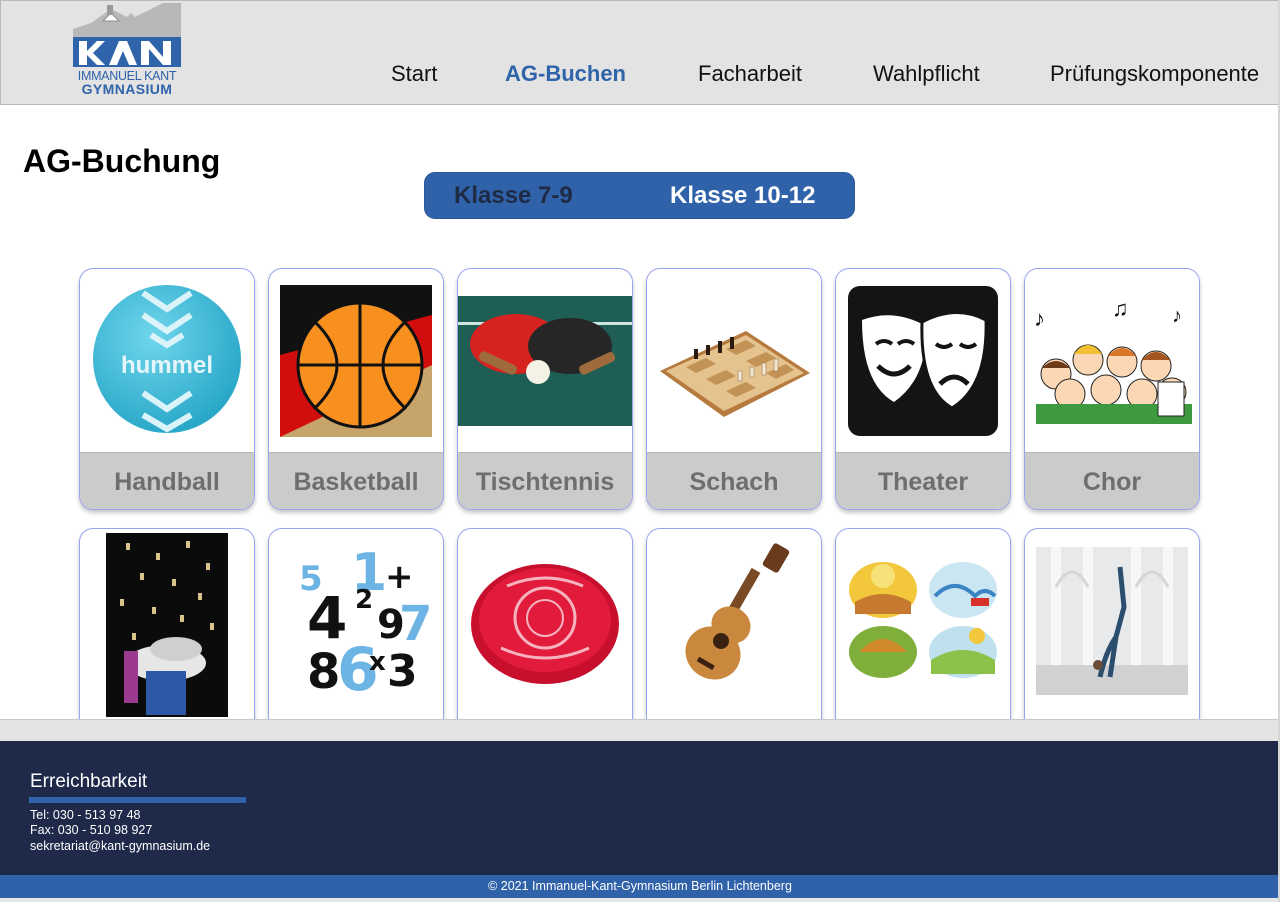 This screenshot has height=902, width=1280. I want to click on card-label: Chor, so click(1112, 480).